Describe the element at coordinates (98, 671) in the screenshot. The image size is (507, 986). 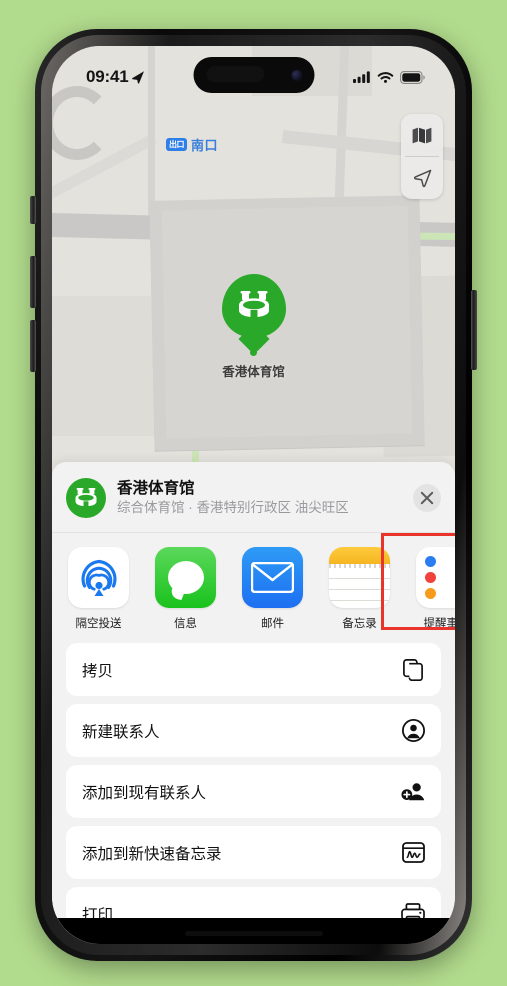
I see `action-label: 拷贝` at that location.